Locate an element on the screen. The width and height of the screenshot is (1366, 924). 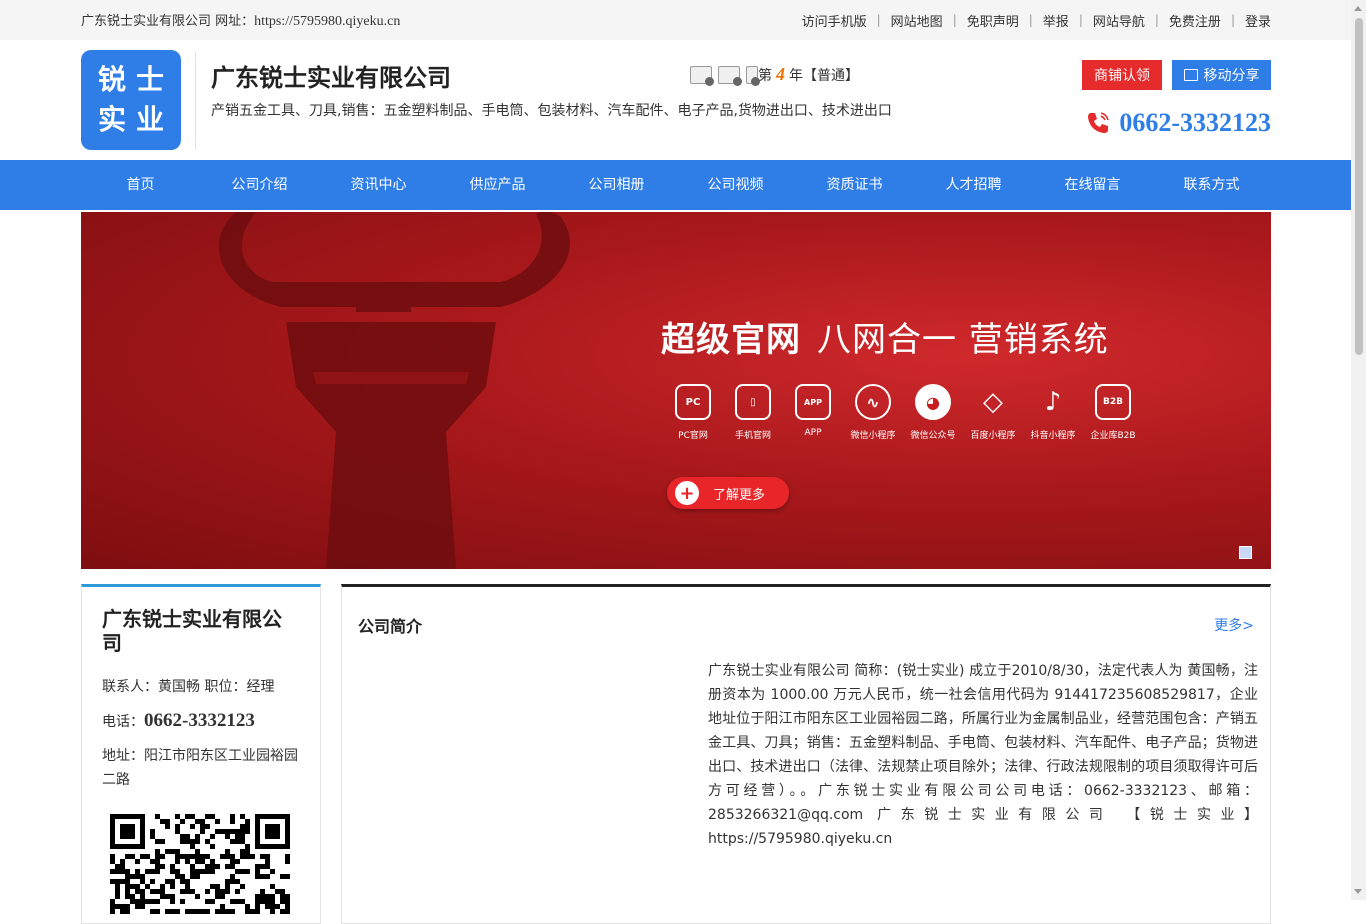
mobile-share-label: 移动分享 is located at coordinates (1231, 76).